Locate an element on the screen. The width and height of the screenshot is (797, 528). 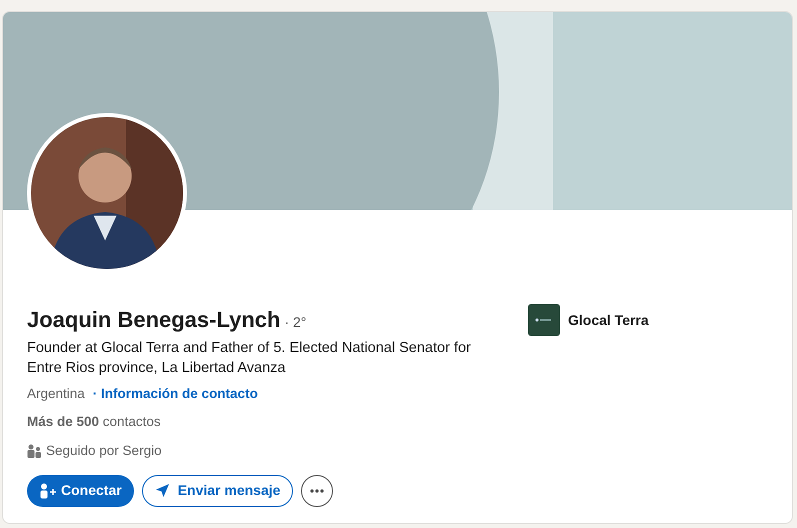
contact-info-link: · Información de contacto is located at coordinates (175, 394).